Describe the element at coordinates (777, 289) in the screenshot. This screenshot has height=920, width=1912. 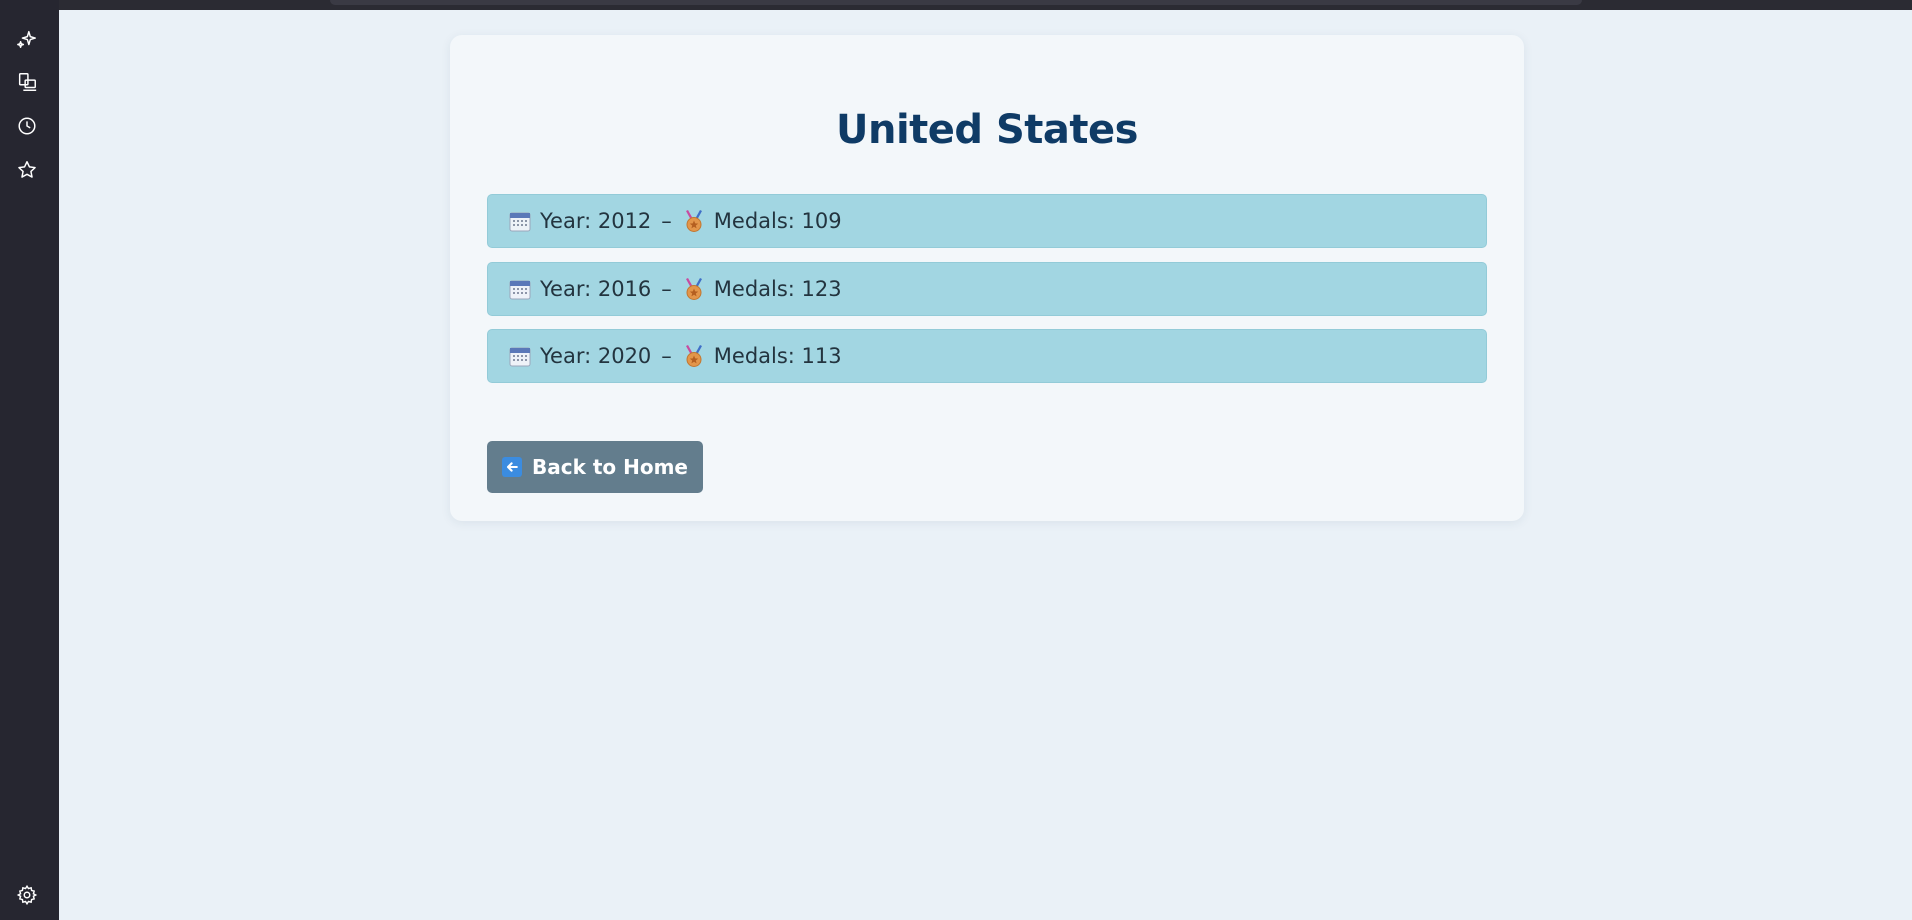
I see `medals-label: Medals: 123` at that location.